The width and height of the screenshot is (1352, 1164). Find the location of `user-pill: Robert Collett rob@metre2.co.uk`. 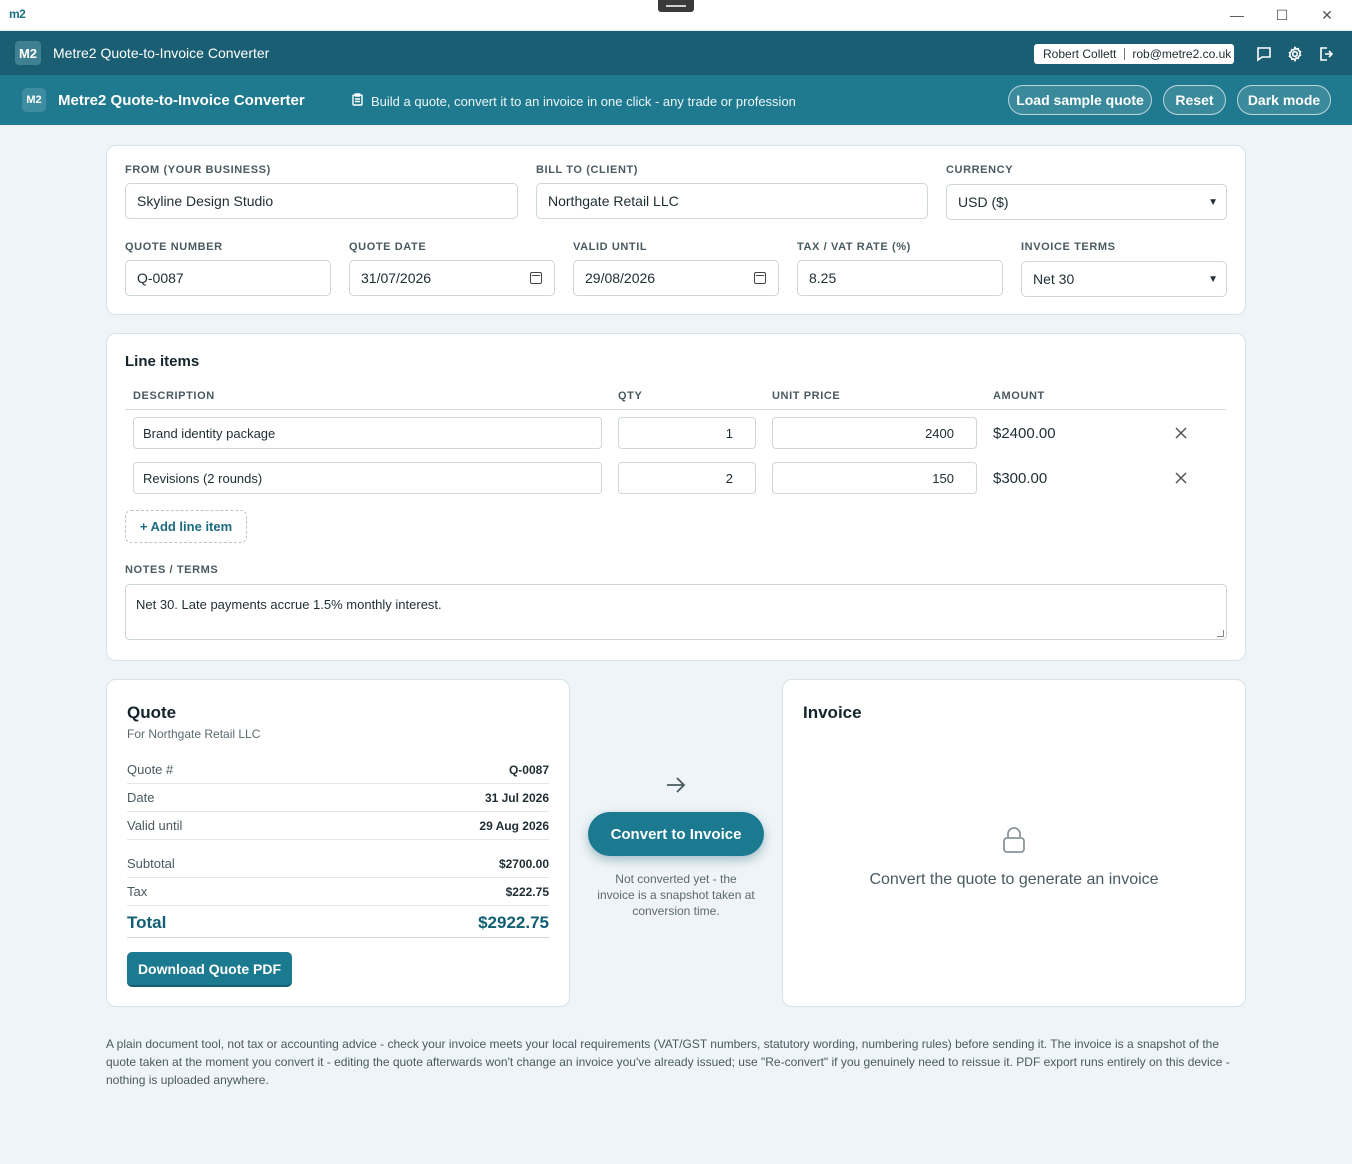

user-pill: Robert Collett rob@metre2.co.uk is located at coordinates (1134, 54).